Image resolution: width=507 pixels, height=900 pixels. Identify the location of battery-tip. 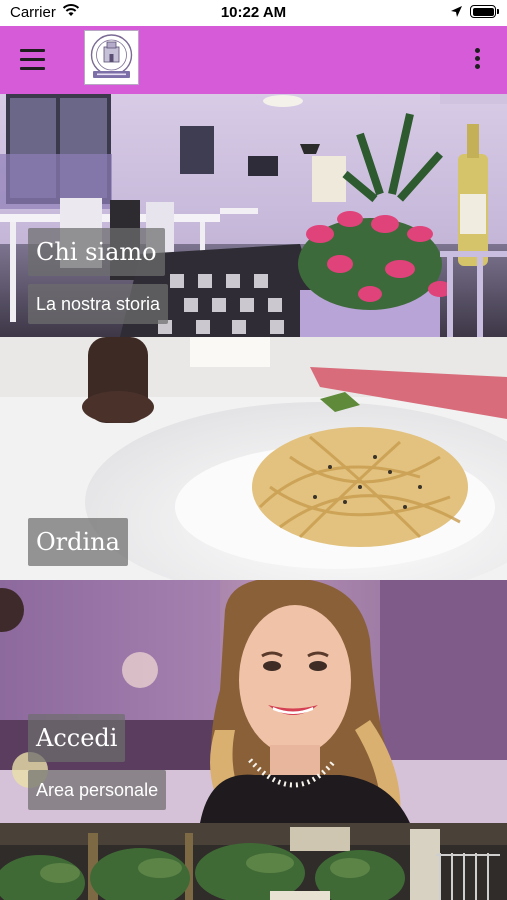
(498, 11).